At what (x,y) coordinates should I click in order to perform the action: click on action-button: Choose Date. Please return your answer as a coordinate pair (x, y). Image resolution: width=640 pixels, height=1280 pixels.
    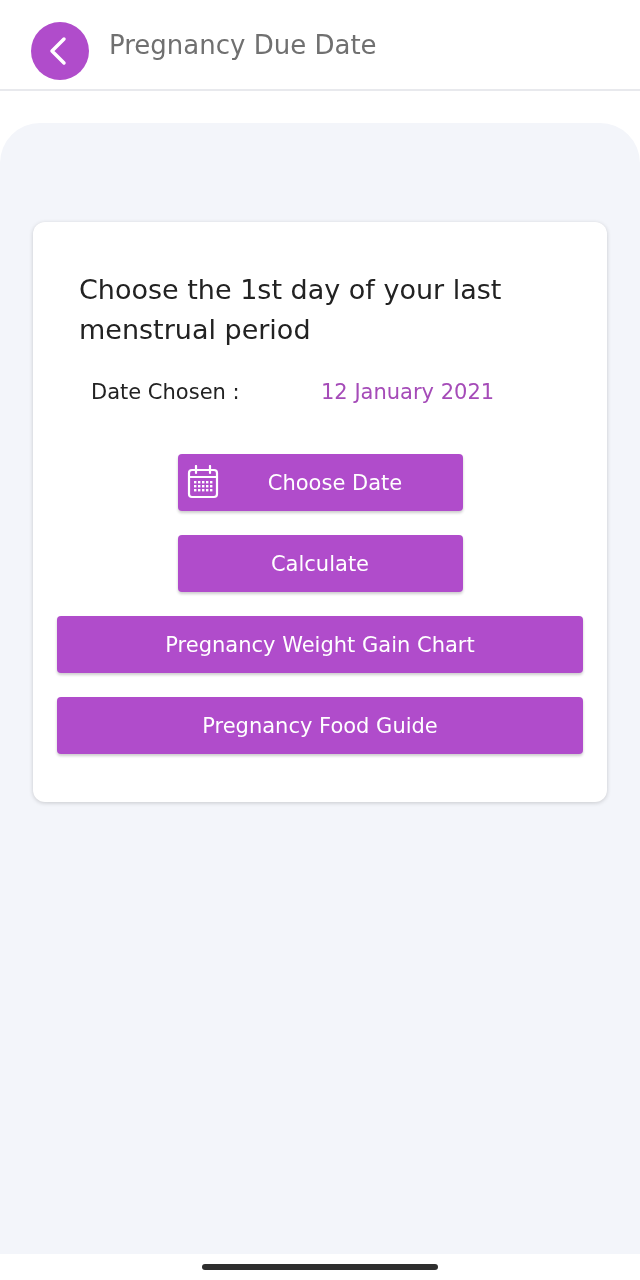
    Looking at the image, I should click on (320, 482).